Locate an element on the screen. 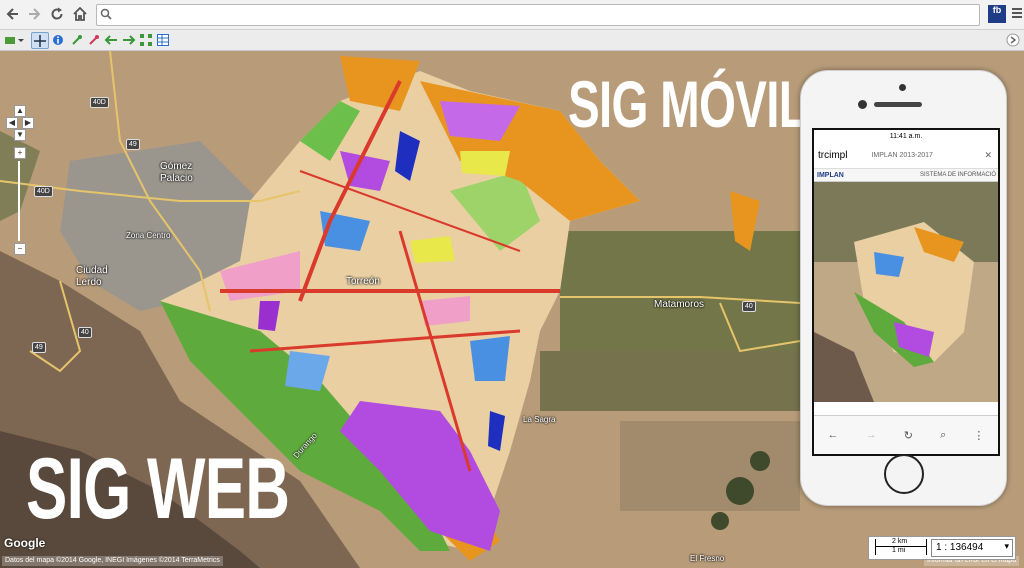 This screenshot has width=1024, height=568. zoom-slider is located at coordinates (19, 201).